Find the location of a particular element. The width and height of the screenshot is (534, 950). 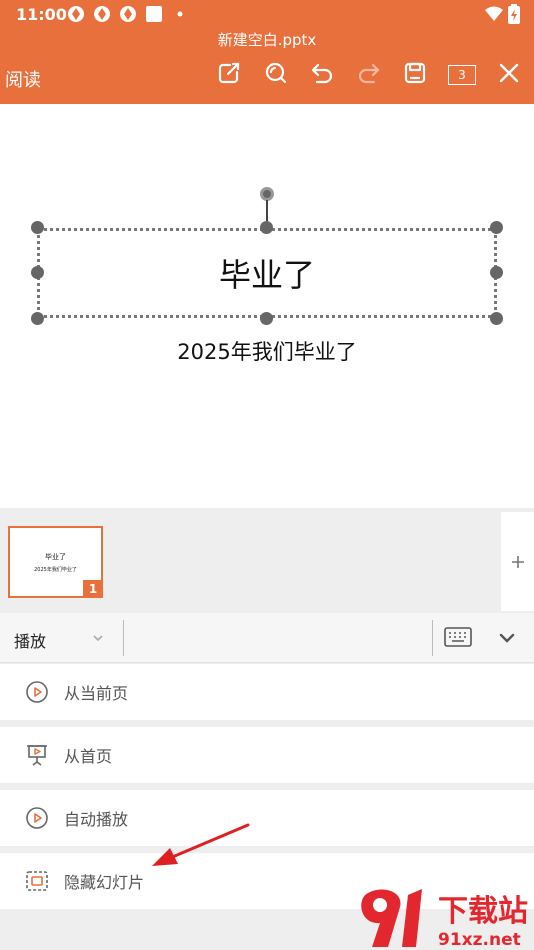

redo-icon is located at coordinates (369, 75).